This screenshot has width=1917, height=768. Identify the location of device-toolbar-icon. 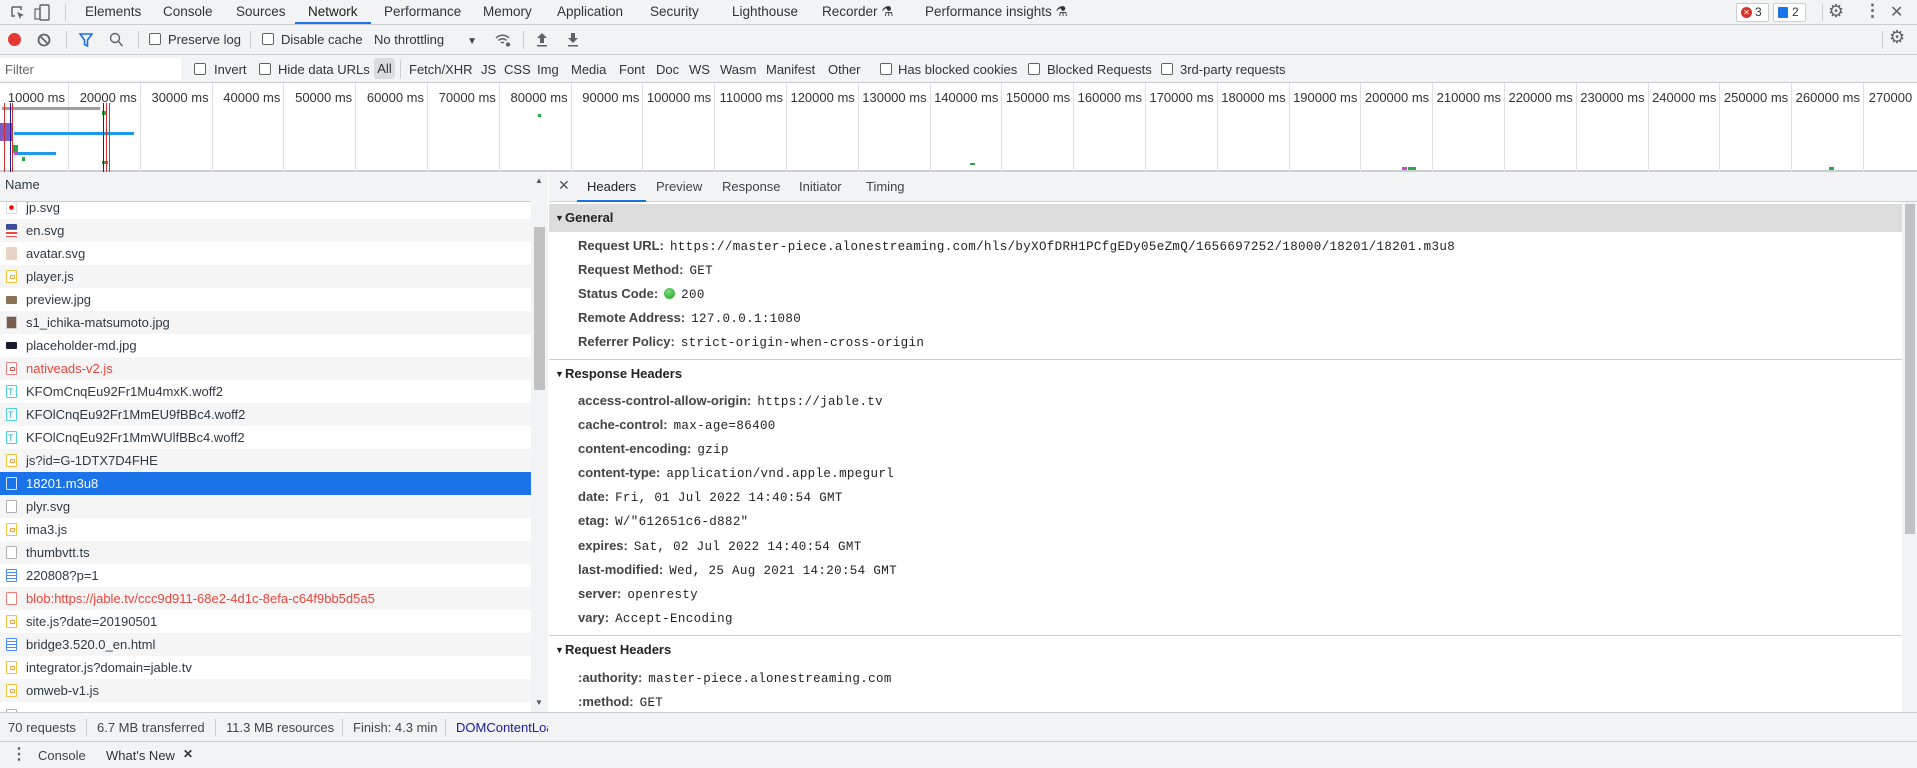
(42, 12).